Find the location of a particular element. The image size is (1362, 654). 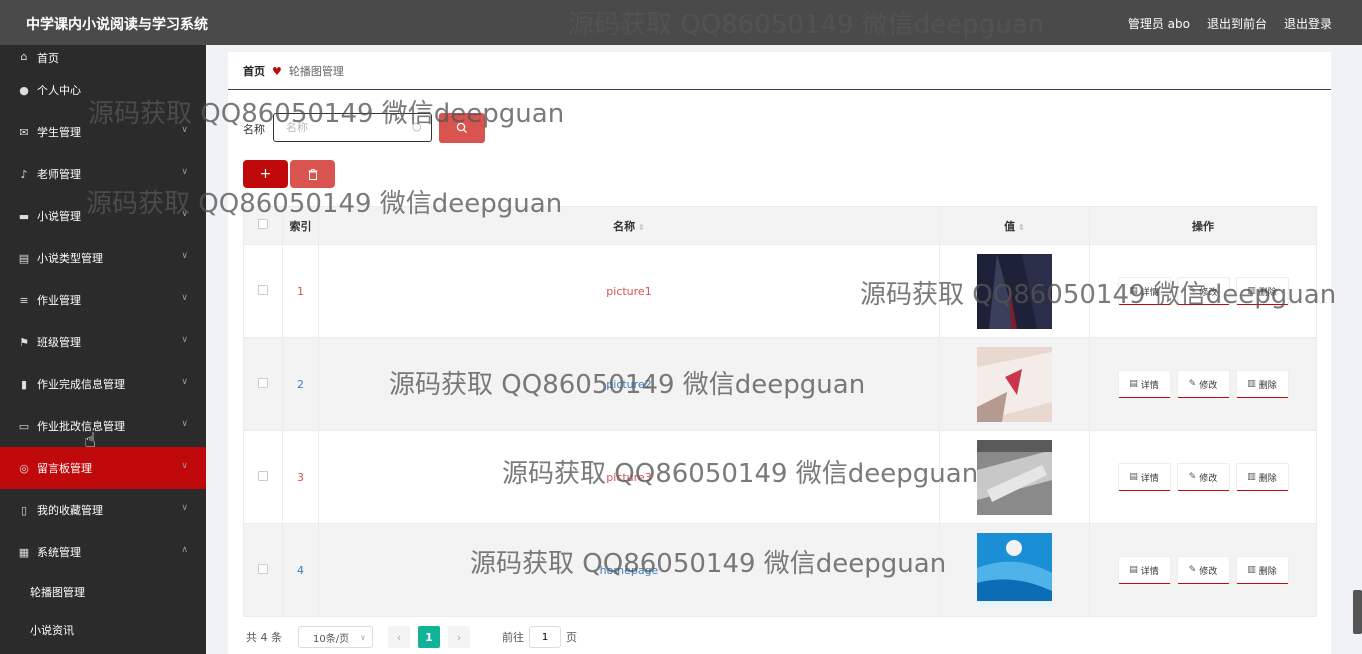

sidebar-item-label: 我的收藏管理 is located at coordinates (70, 510).